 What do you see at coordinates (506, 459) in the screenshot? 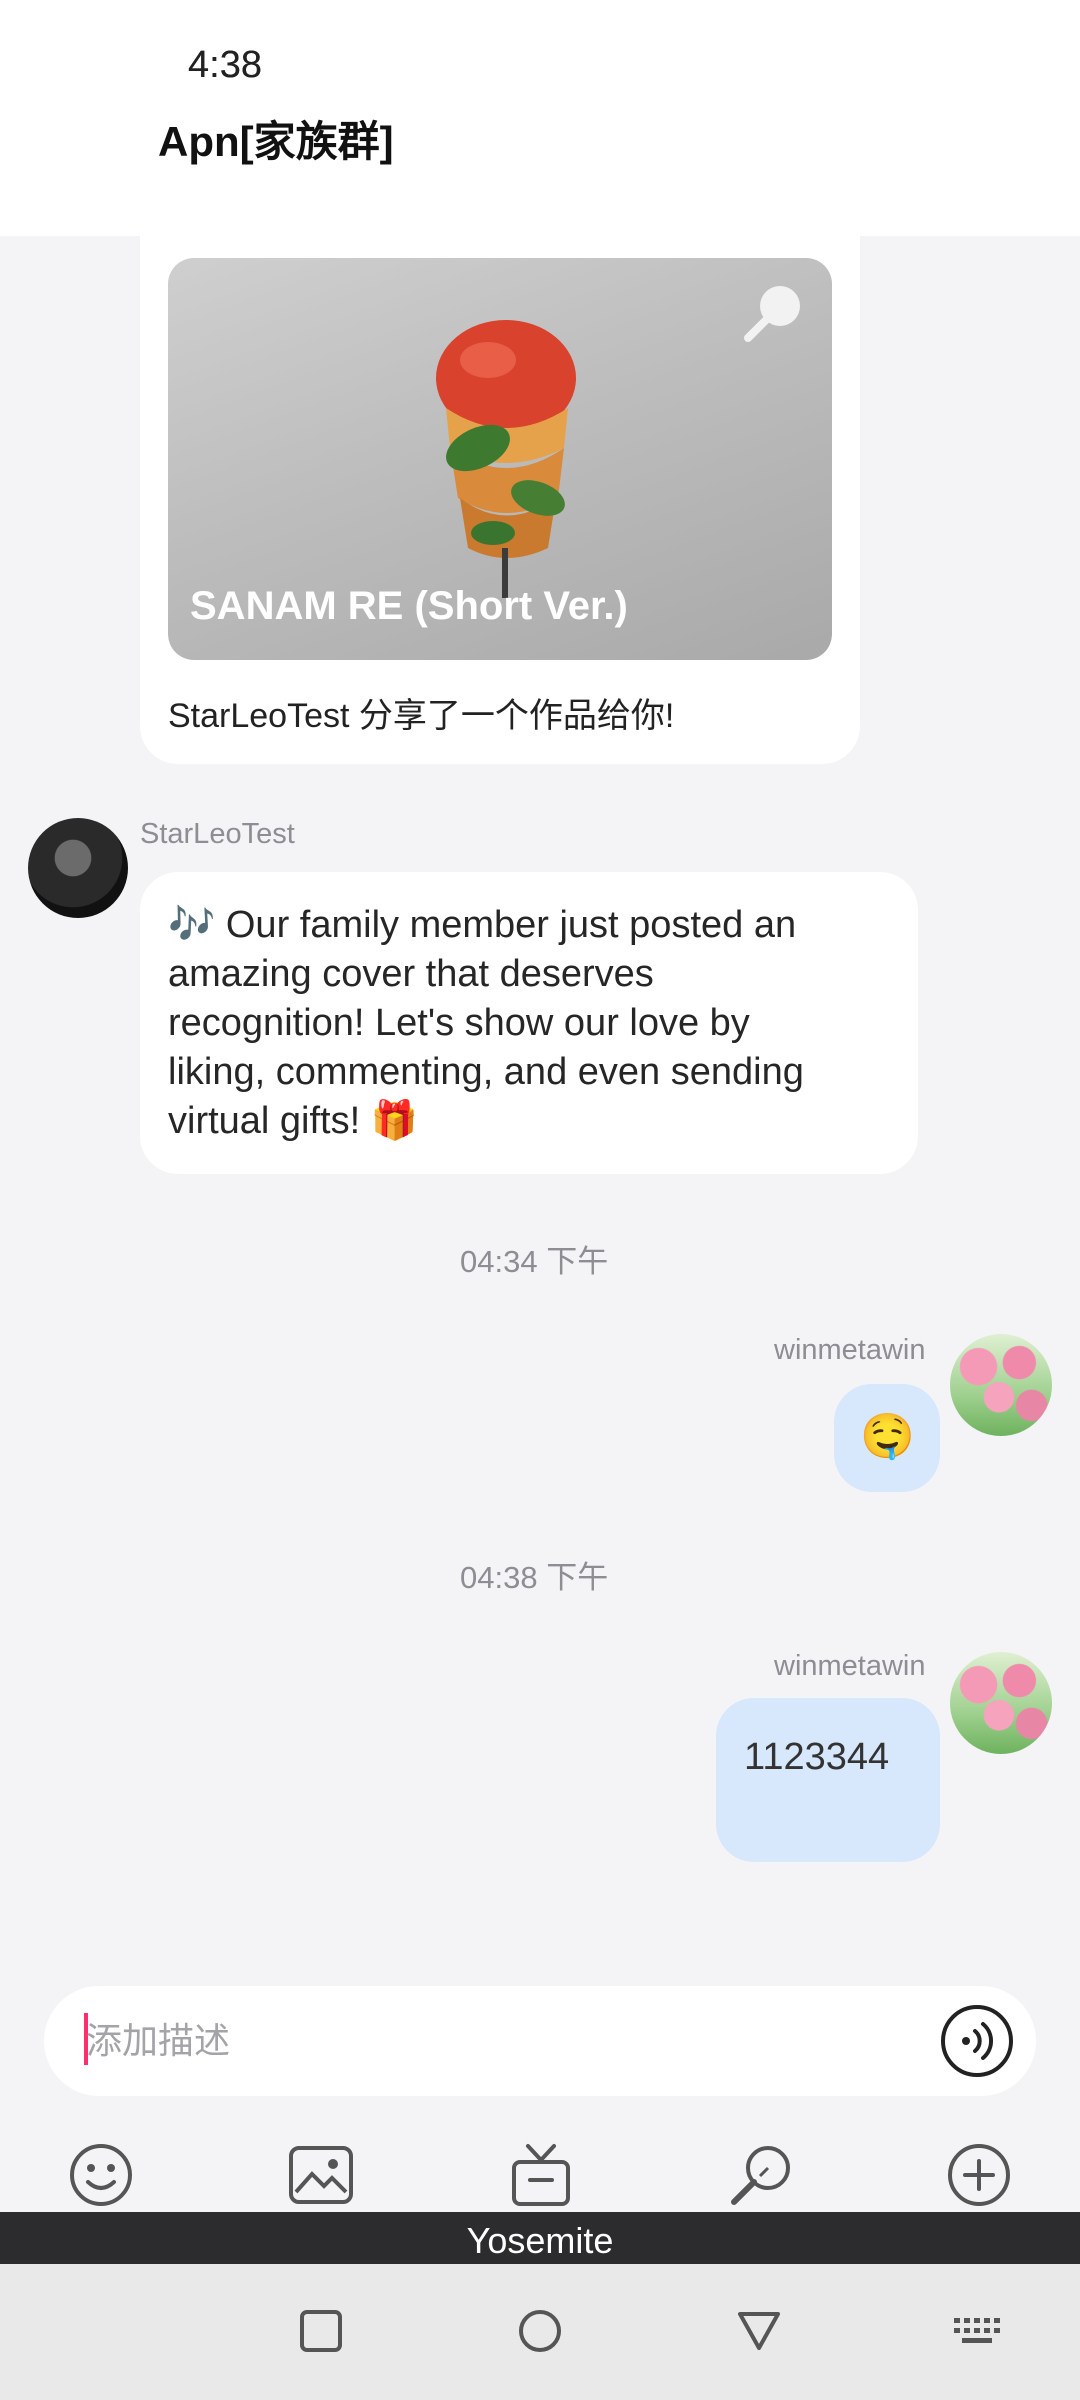
I see `video-thumbnail-image` at bounding box center [506, 459].